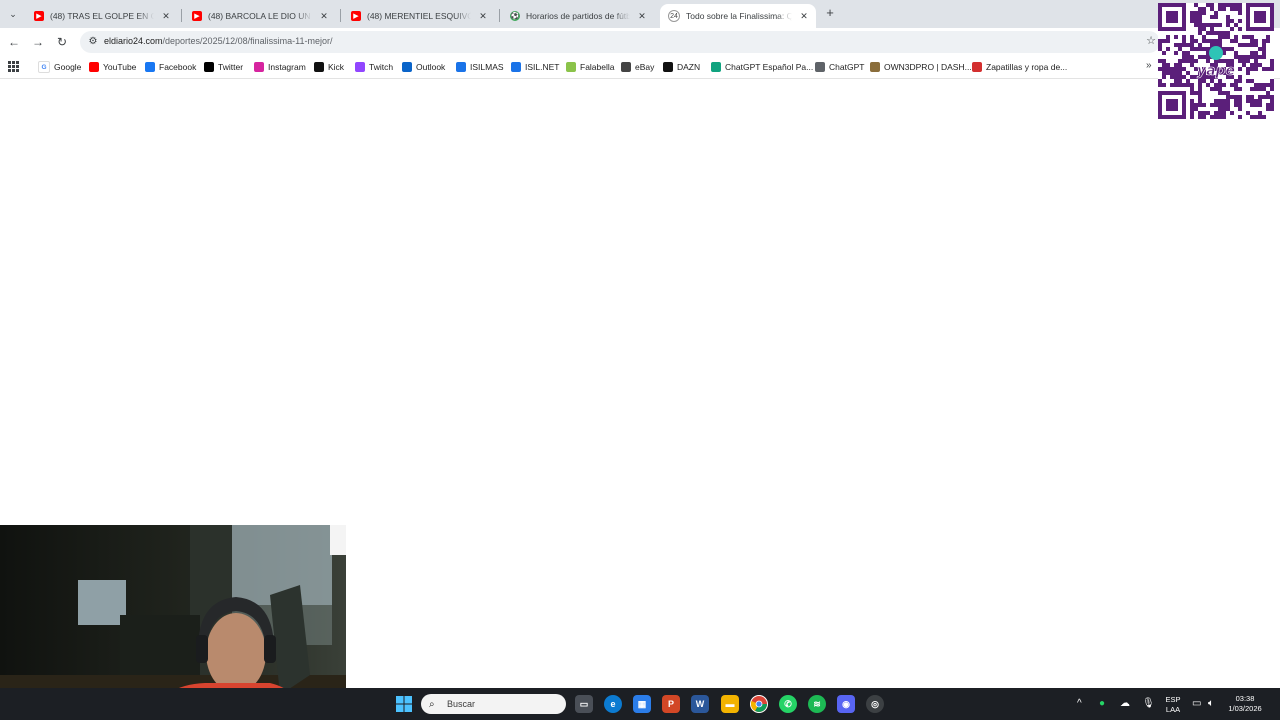 The width and height of the screenshot is (1280, 720). What do you see at coordinates (738, 16) in the screenshot?
I see `tab-finalissima: 24 Todo sobre la Finalissima: Quién ✕` at bounding box center [738, 16].